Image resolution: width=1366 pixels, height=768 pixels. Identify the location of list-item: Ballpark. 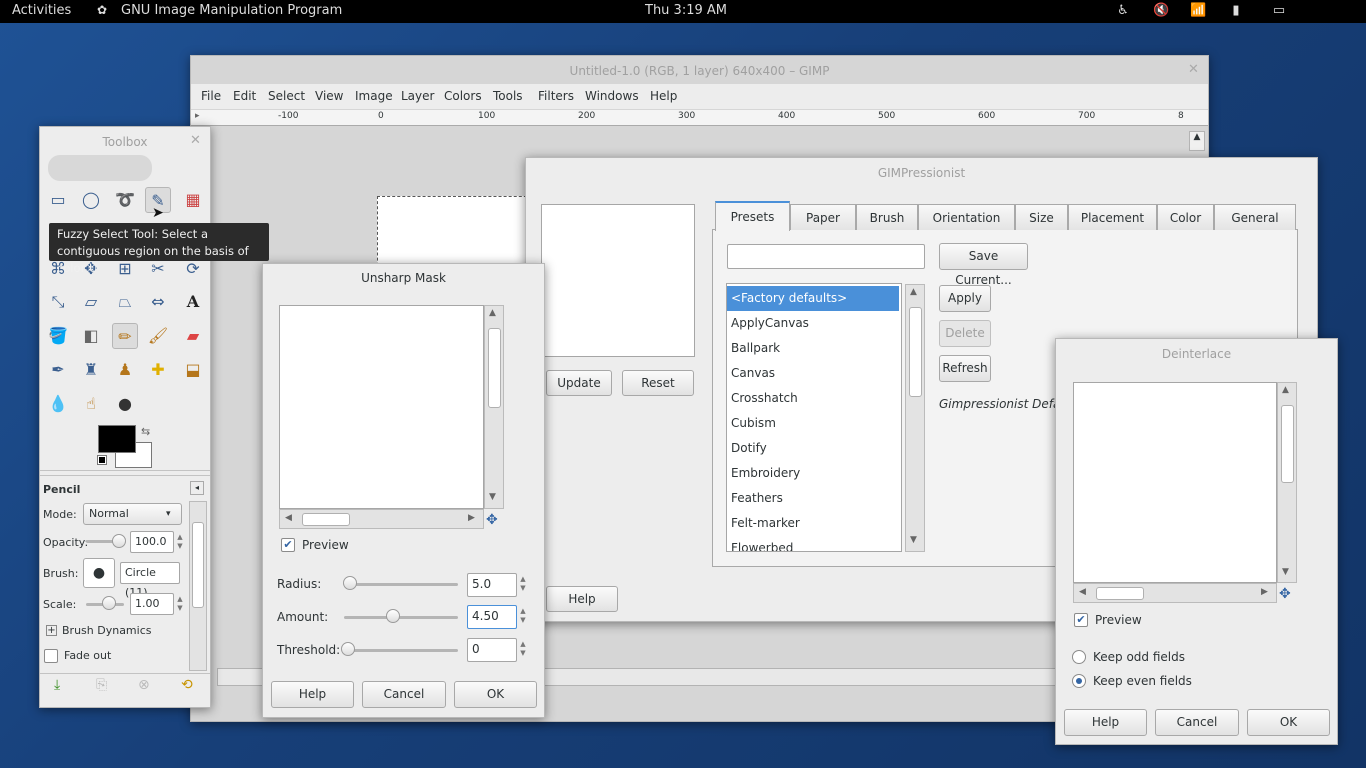
(813, 348).